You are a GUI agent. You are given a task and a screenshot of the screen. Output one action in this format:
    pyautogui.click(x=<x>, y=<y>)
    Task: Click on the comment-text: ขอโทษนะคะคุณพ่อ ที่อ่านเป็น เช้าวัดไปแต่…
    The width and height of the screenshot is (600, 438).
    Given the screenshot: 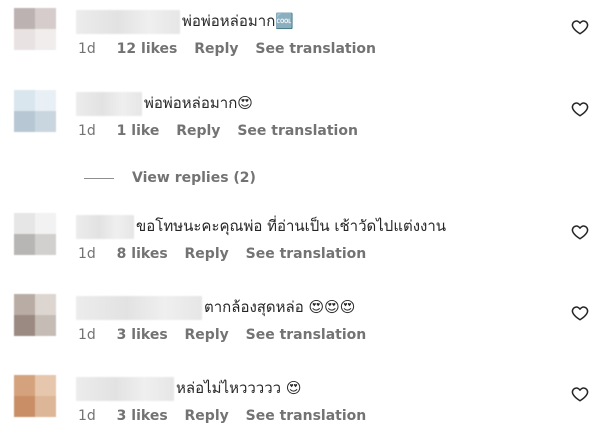 What is the action you would take?
    pyautogui.click(x=291, y=226)
    